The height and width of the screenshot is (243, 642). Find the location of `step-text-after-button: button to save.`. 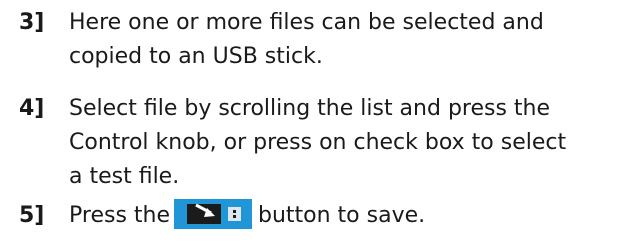

step-text-after-button: button to save. is located at coordinates (342, 215).